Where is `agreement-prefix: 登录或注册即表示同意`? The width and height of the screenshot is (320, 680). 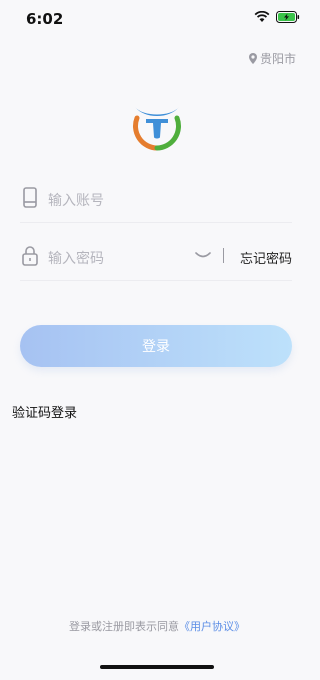
agreement-prefix: 登录或注册即表示同意 is located at coordinates (124, 626).